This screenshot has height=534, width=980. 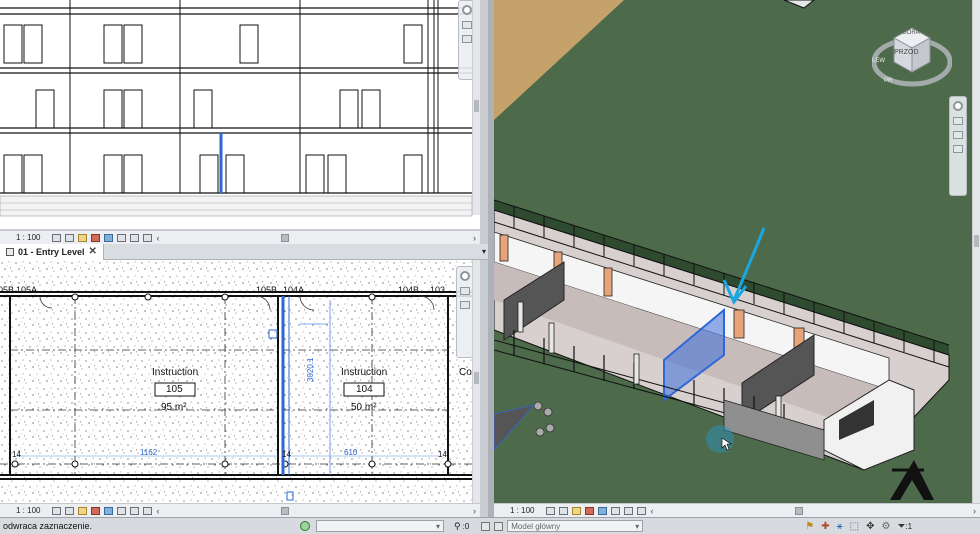 What do you see at coordinates (840, 526) in the screenshot?
I see `select-pinned-icon: ⚹` at bounding box center [840, 526].